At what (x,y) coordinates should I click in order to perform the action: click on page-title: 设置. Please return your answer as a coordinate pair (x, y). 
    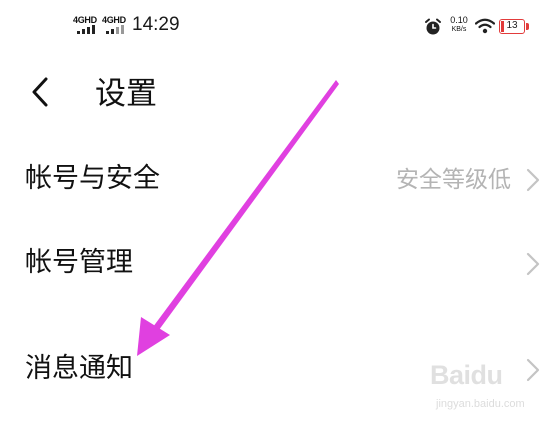
    Looking at the image, I should click on (126, 94).